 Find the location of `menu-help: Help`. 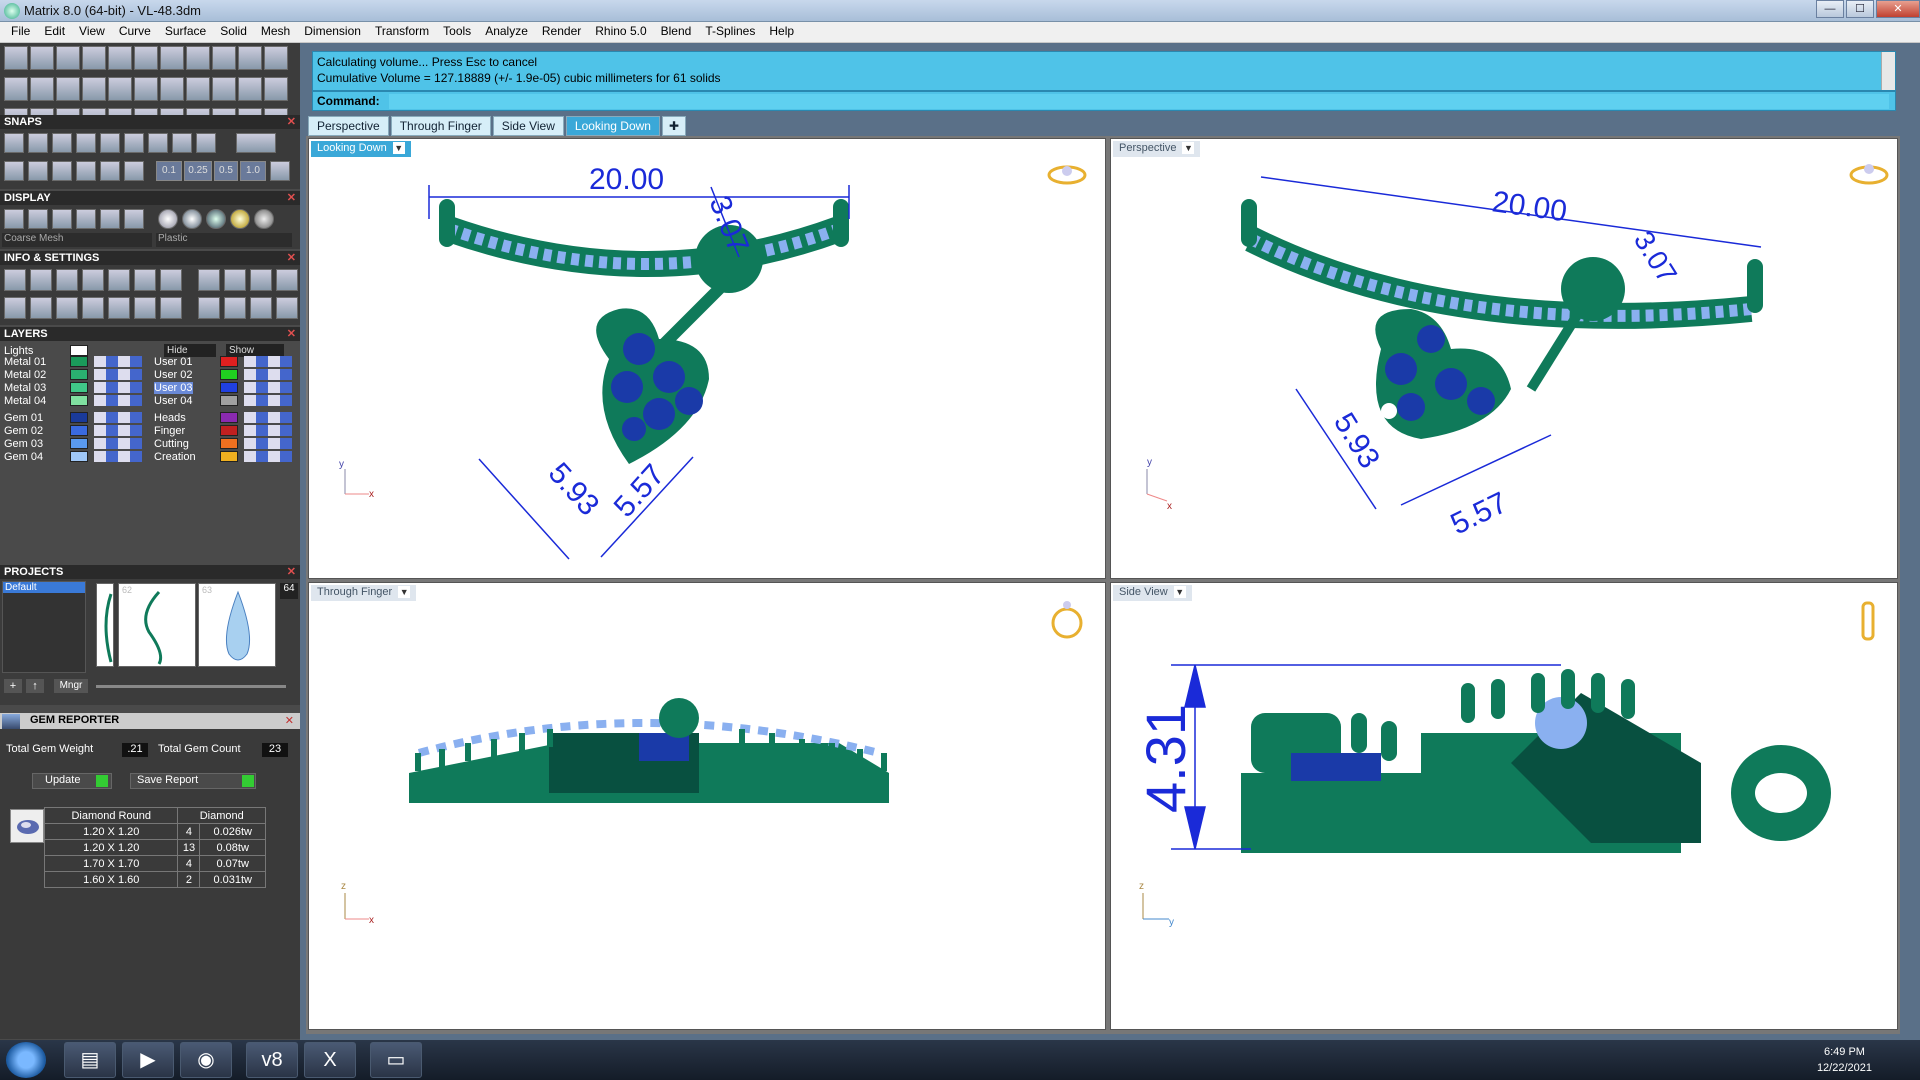

menu-help: Help is located at coordinates (781, 32).